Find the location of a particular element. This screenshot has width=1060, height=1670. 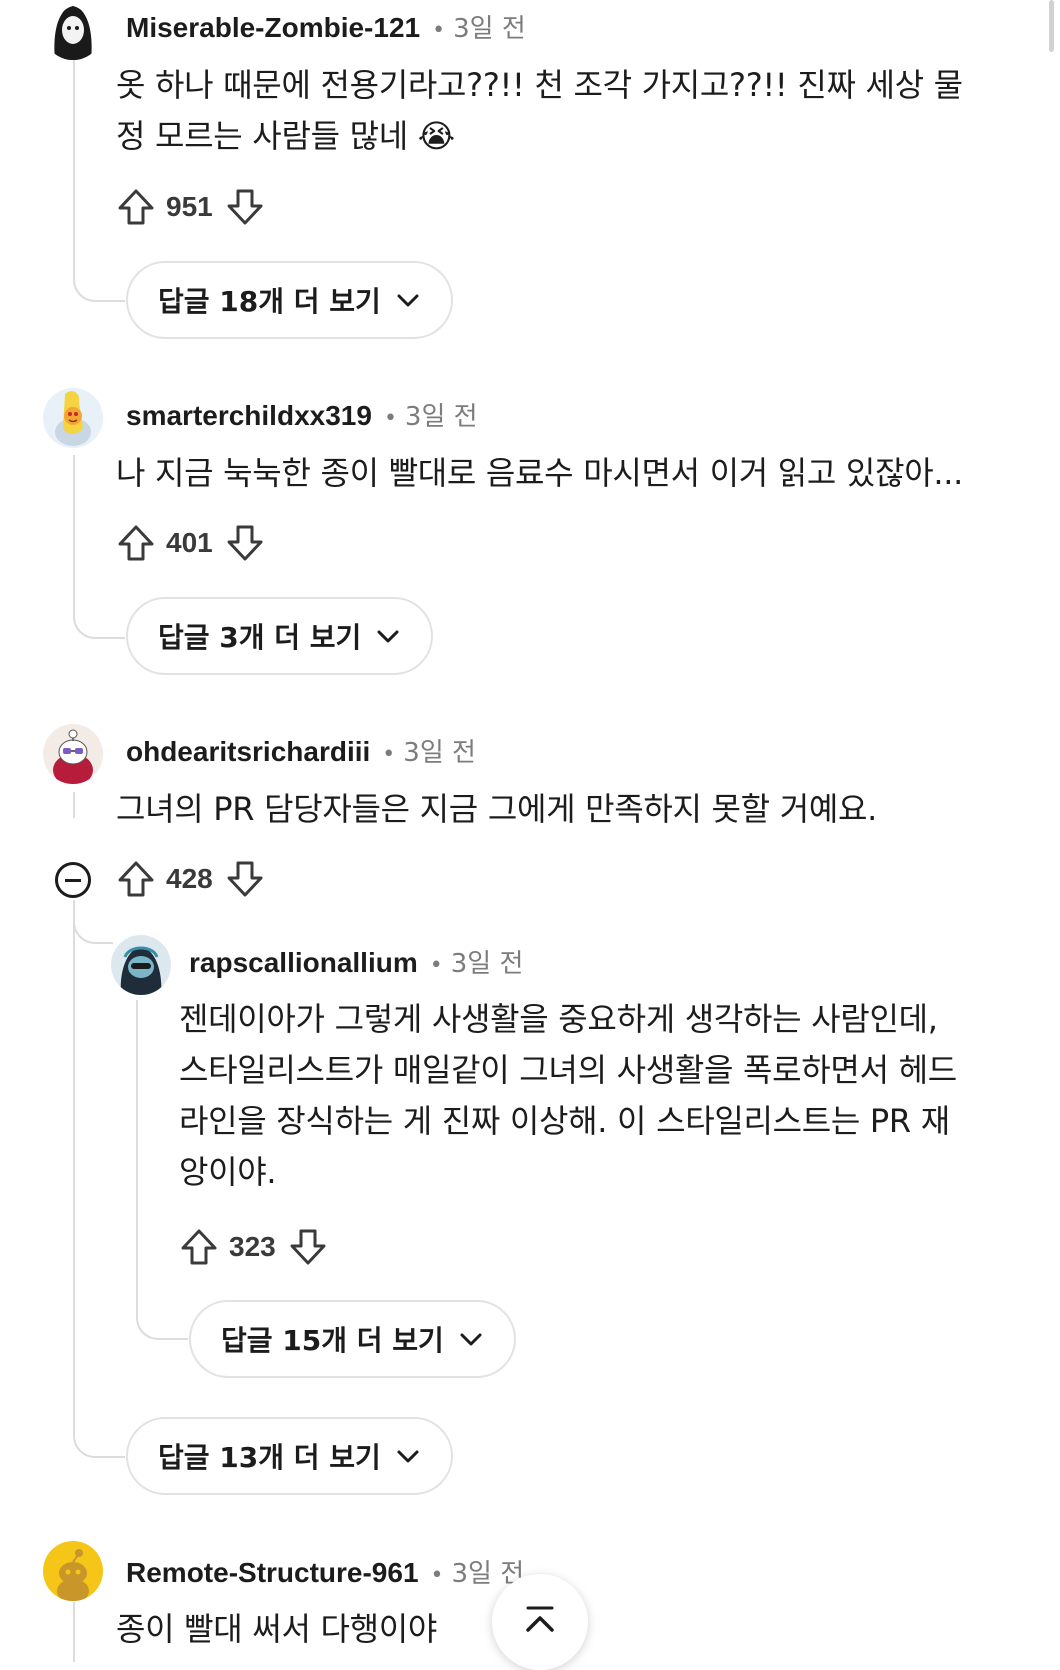

avatar-snoo-default-icon is located at coordinates (73, 1575).